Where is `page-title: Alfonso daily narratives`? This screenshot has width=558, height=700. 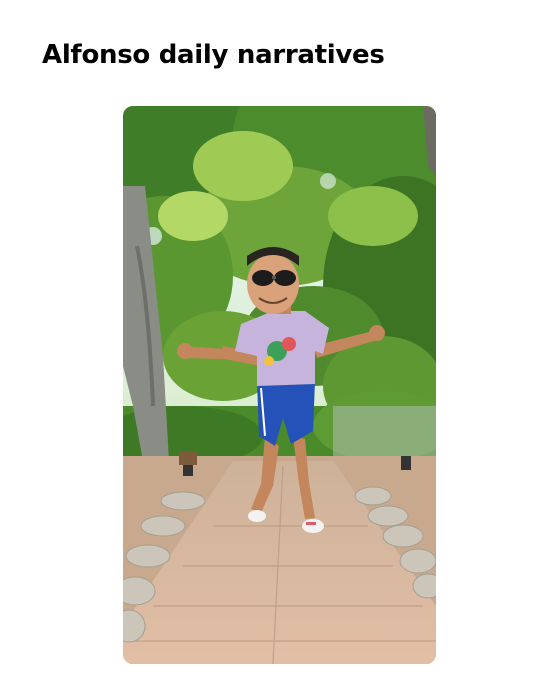
page-title: Alfonso daily narratives is located at coordinates (213, 55).